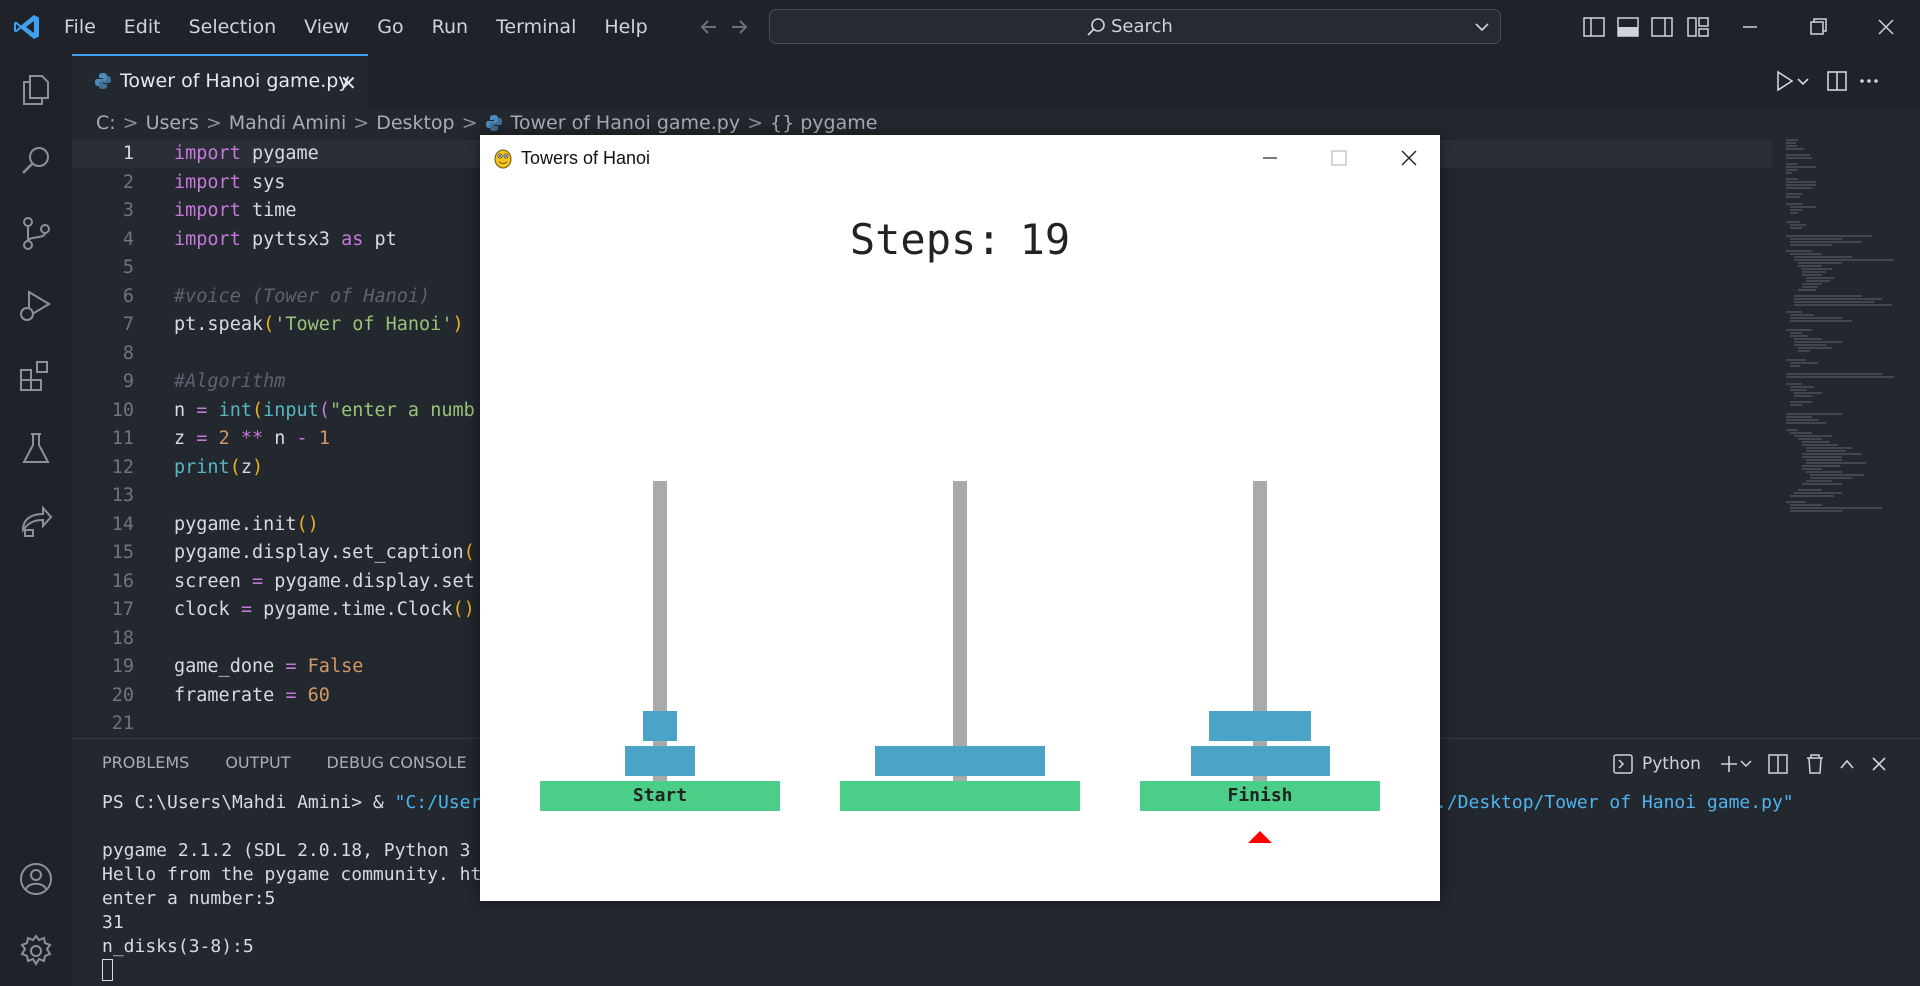 The image size is (1920, 986). Describe the element at coordinates (1270, 158) in the screenshot. I see `pygame-minimize-icon` at that location.